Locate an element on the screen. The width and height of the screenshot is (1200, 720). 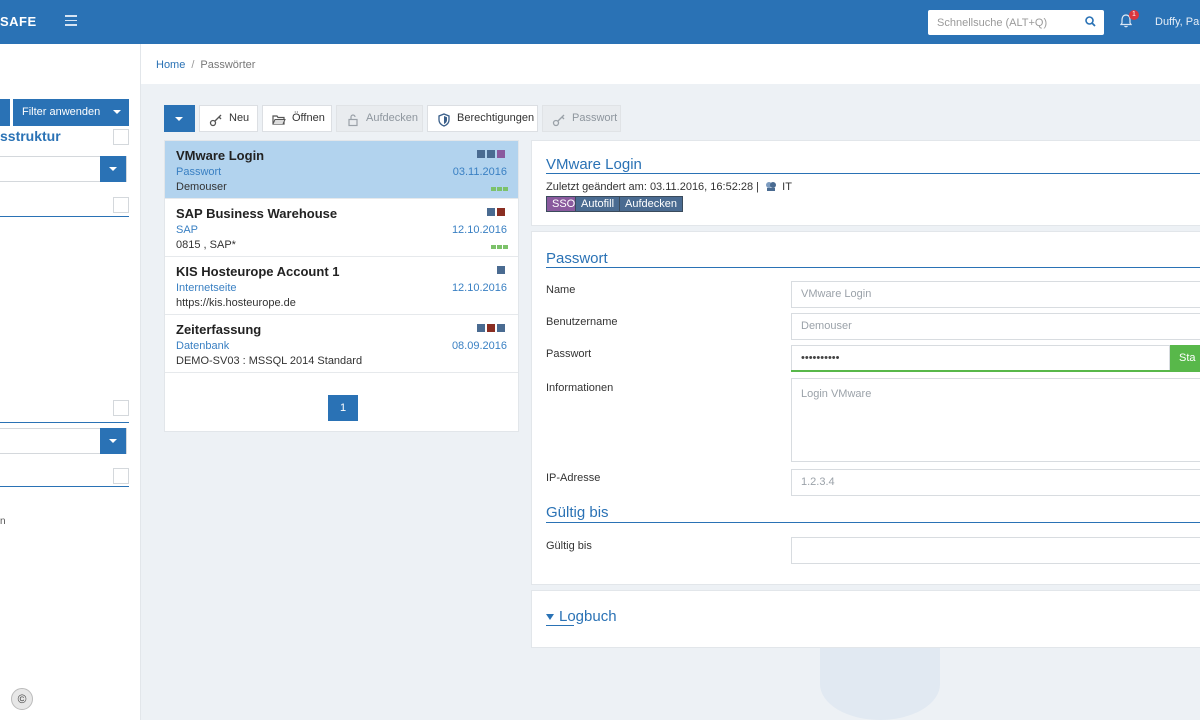
sidebar-action-button is located at coordinates (5, 112).